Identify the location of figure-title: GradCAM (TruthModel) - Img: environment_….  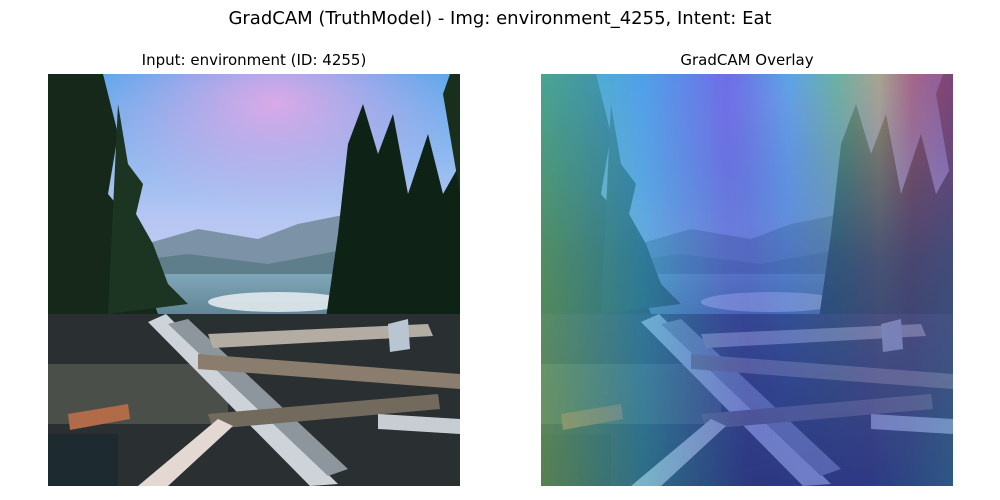
(500, 18).